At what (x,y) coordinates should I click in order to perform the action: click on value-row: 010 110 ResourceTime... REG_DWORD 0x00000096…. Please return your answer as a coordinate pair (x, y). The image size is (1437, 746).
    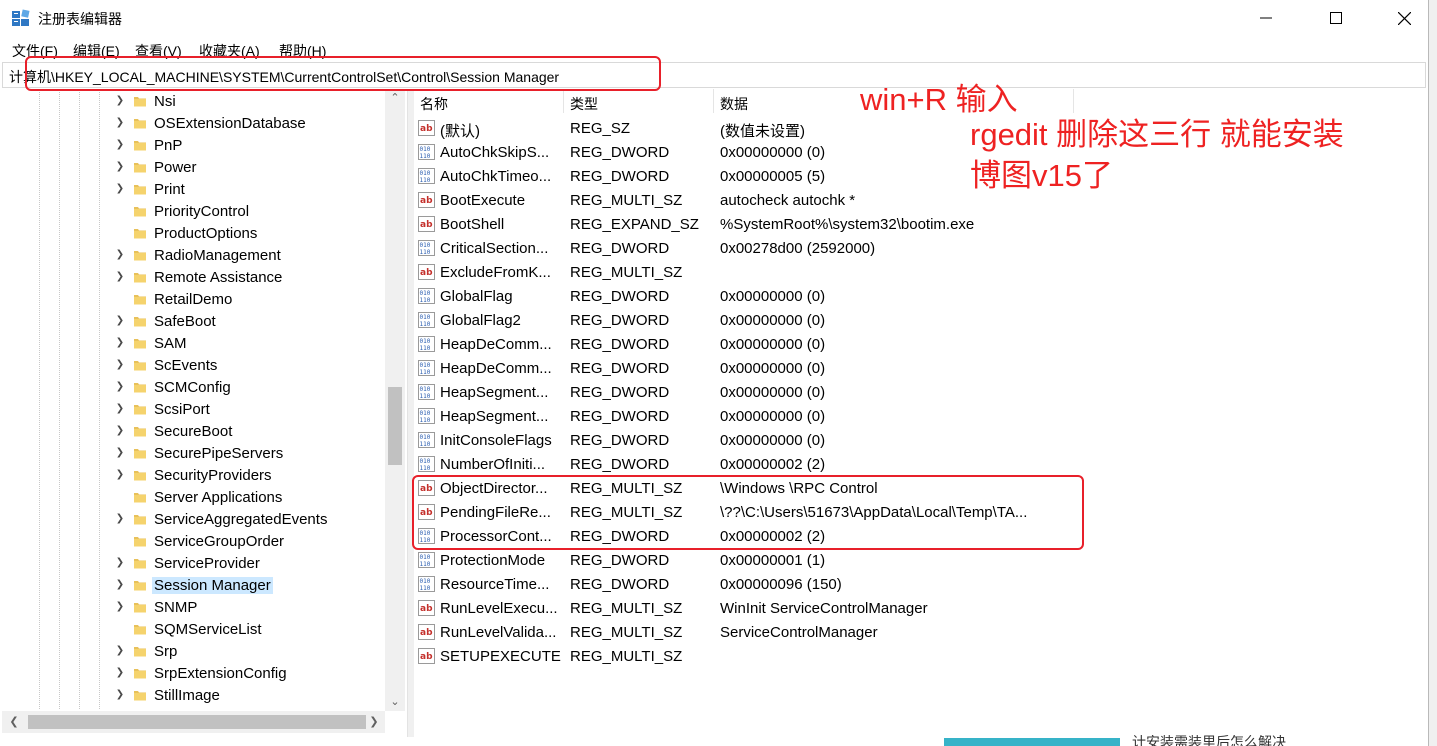
    Looking at the image, I should click on (764, 584).